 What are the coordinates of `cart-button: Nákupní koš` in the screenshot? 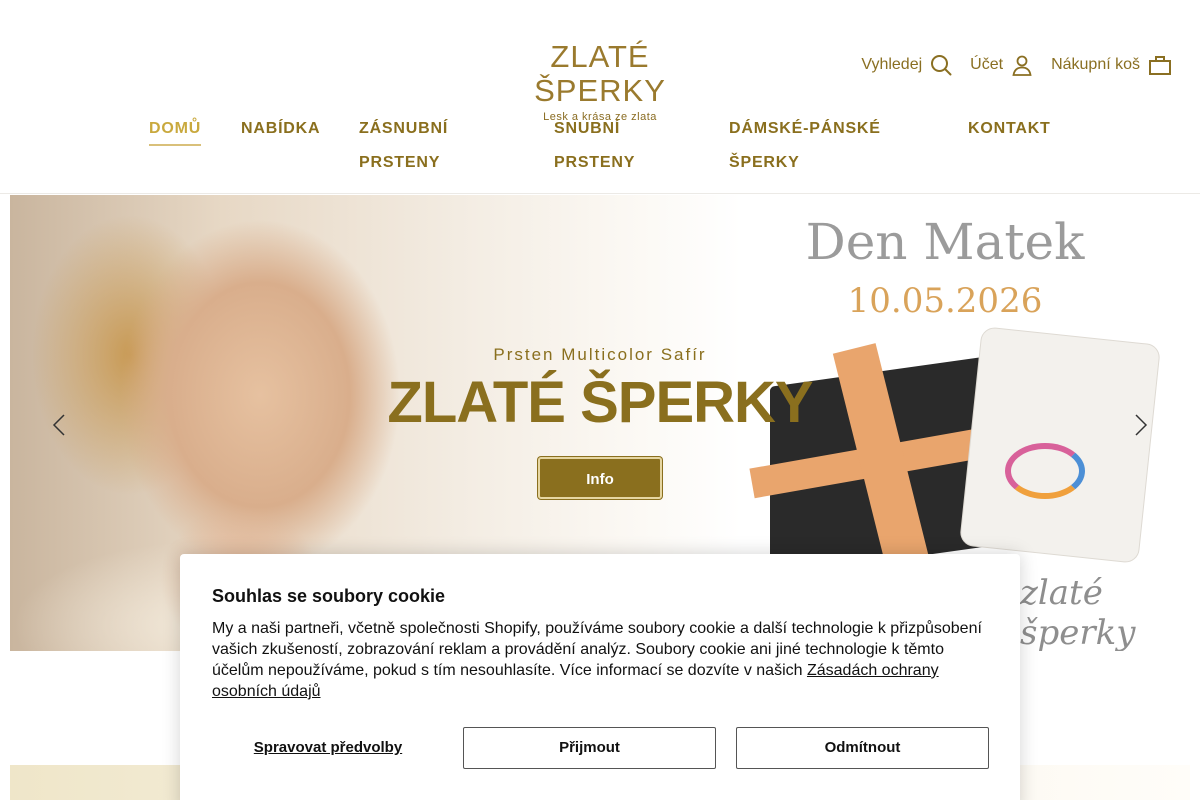 It's located at (1111, 65).